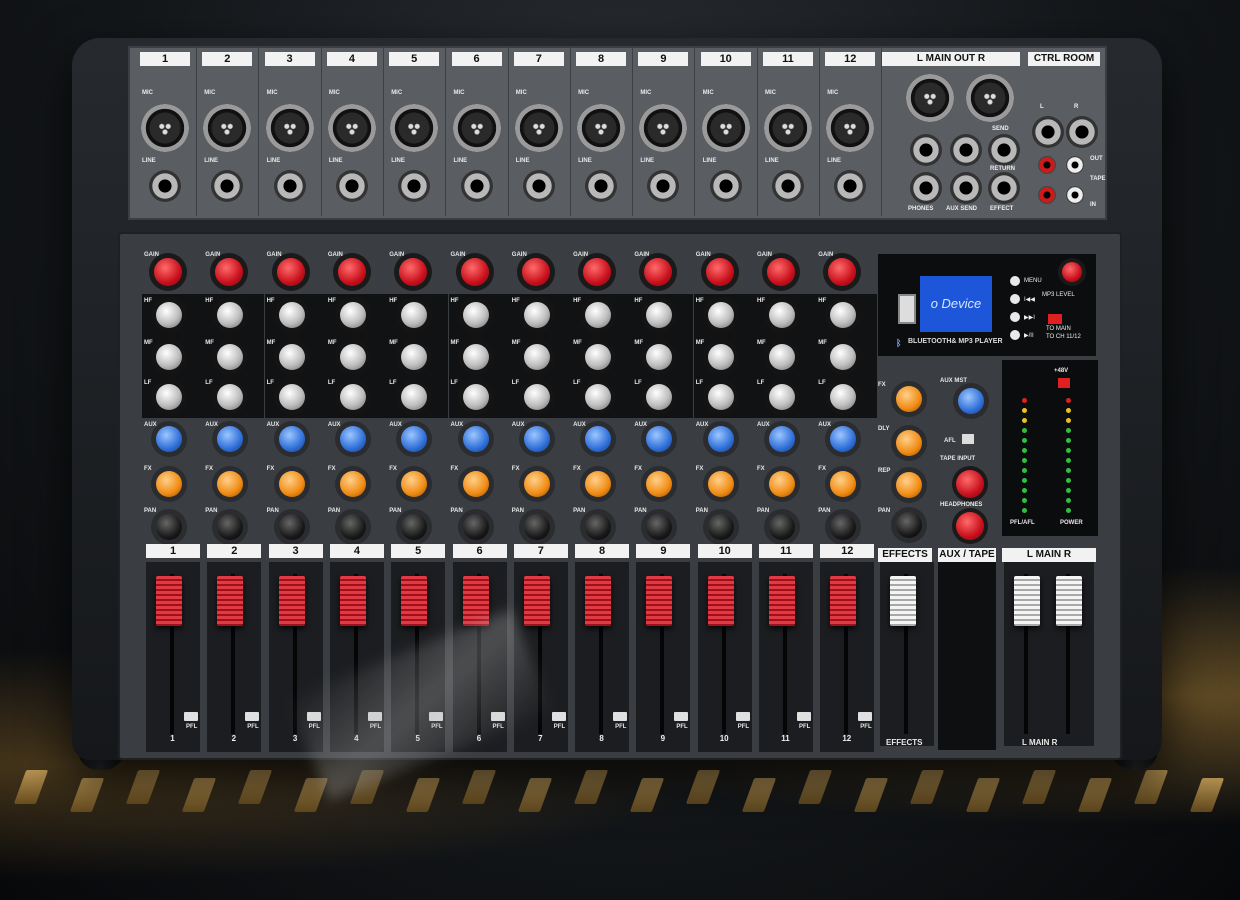  Describe the element at coordinates (1015, 281) in the screenshot. I see `menu-button` at that location.